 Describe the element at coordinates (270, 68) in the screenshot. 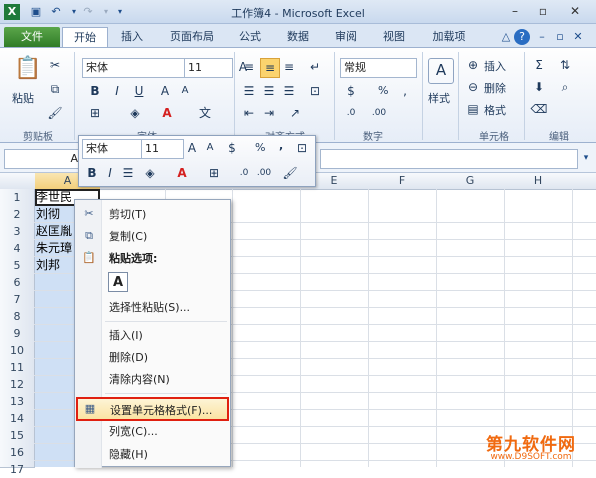

I see `align-middle-icon: ≡` at that location.